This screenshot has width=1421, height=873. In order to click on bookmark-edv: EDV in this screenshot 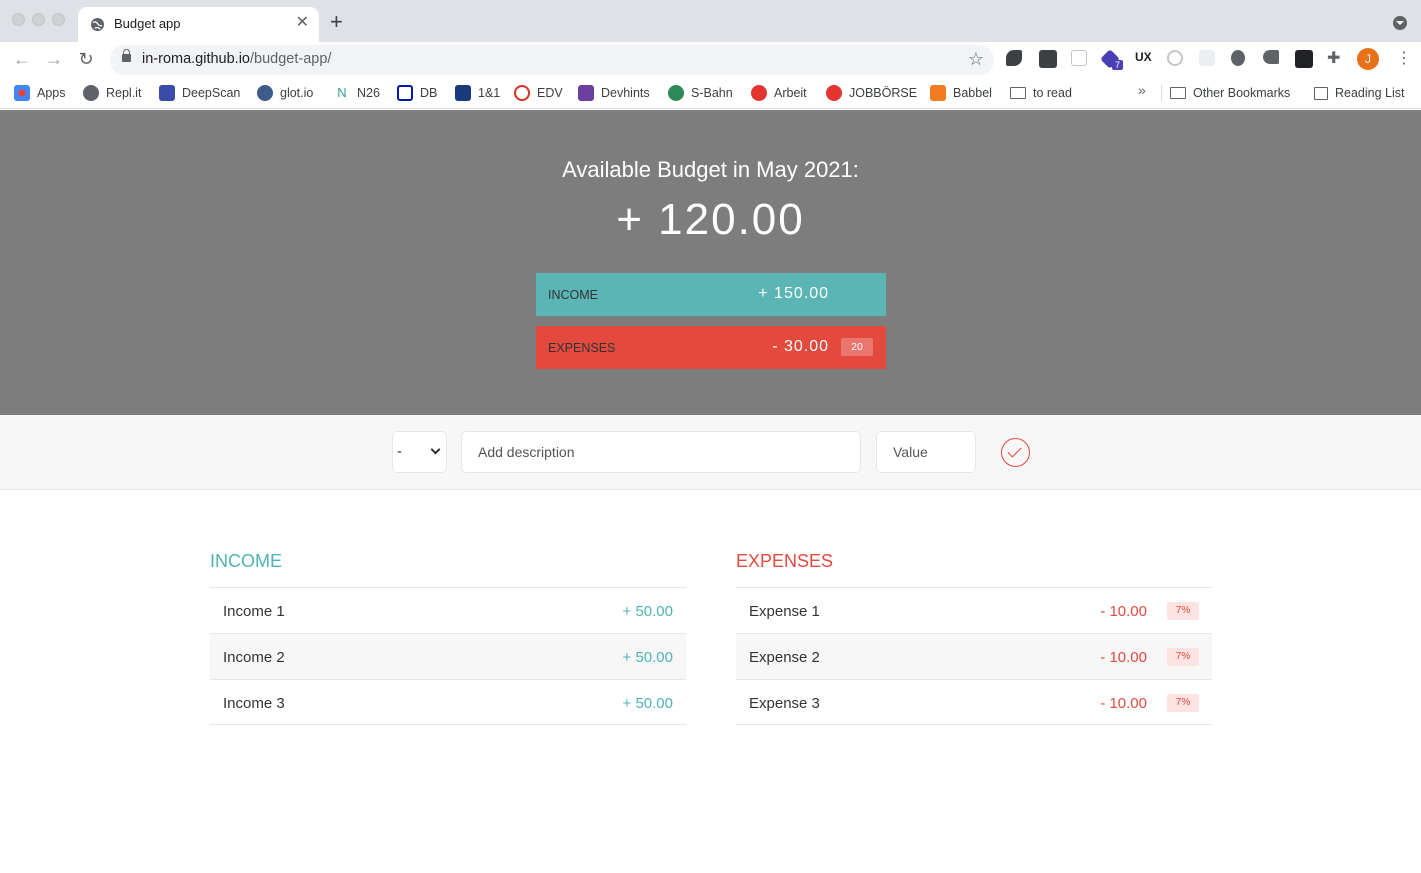, I will do `click(538, 93)`.